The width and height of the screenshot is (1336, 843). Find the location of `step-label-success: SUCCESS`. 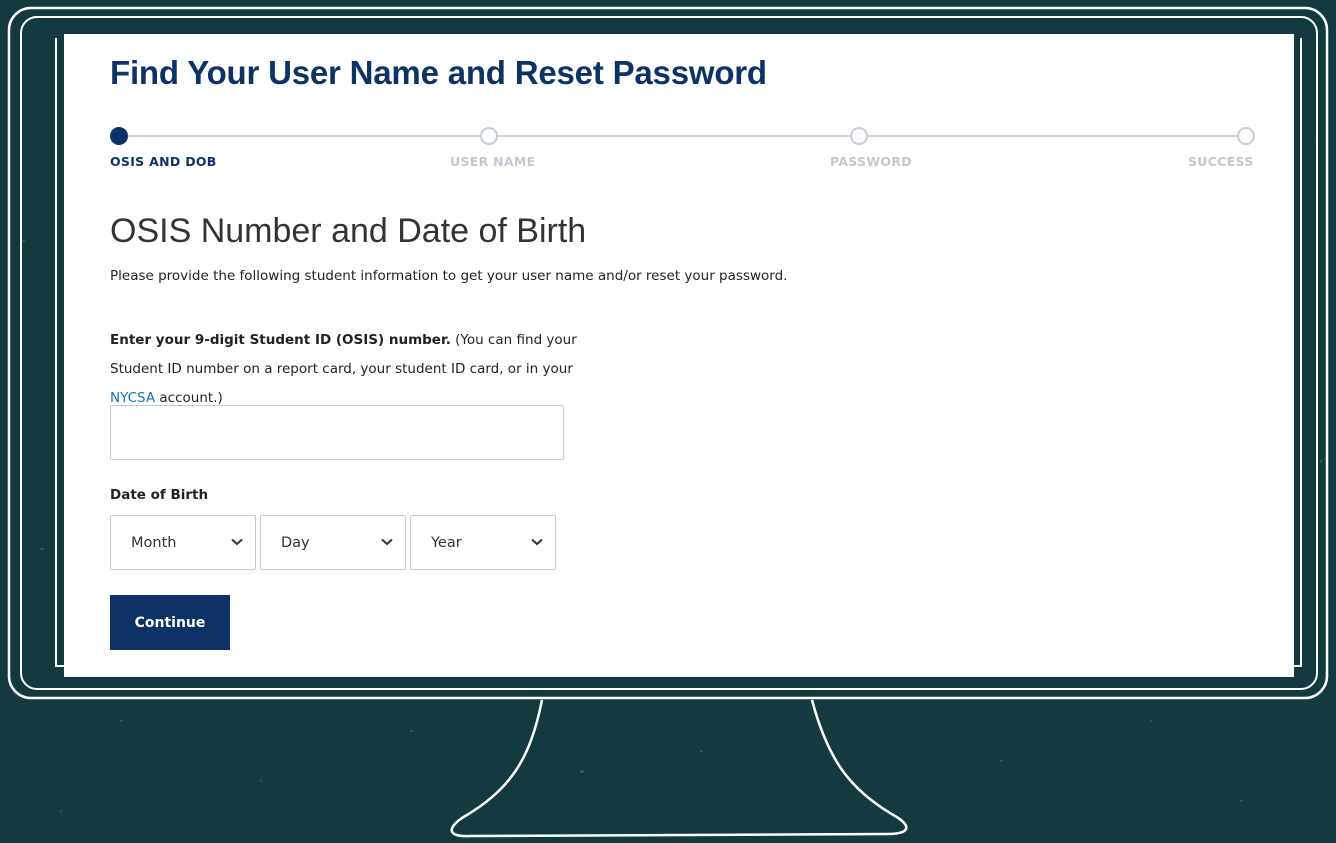

step-label-success: SUCCESS is located at coordinates (1221, 161).